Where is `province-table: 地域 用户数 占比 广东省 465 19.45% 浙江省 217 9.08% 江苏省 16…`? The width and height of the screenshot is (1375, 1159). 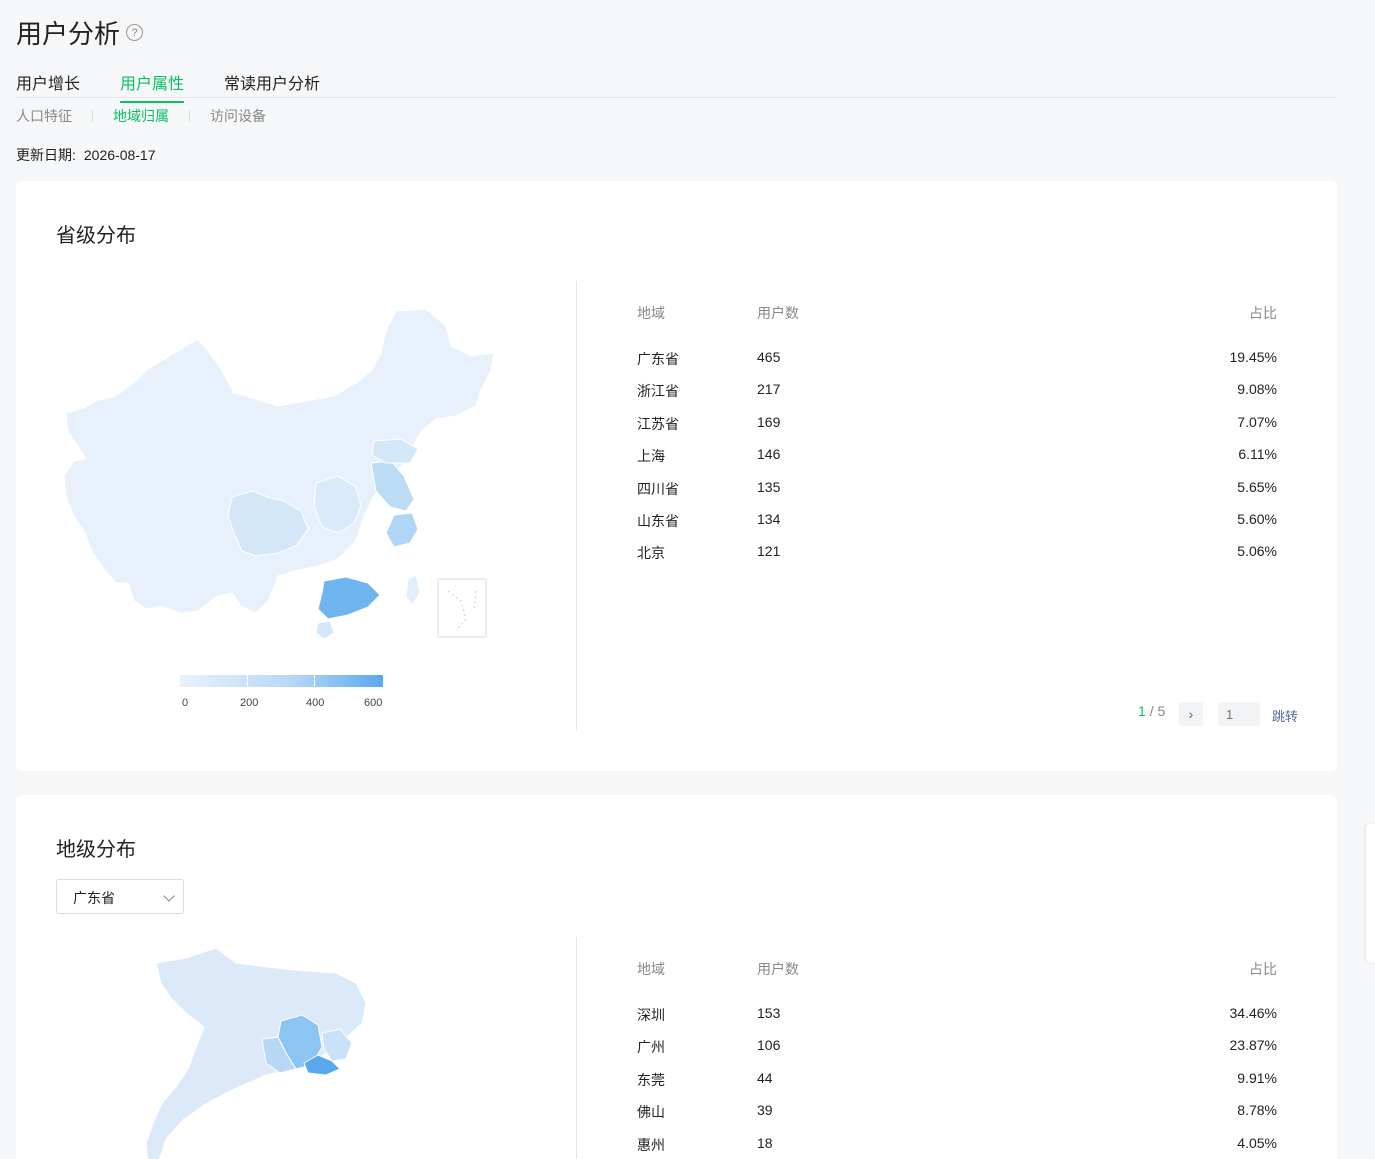
province-table: 地域 用户数 占比 广东省 465 19.45% 浙江省 217 9.08% 江苏省 16… is located at coordinates (957, 439).